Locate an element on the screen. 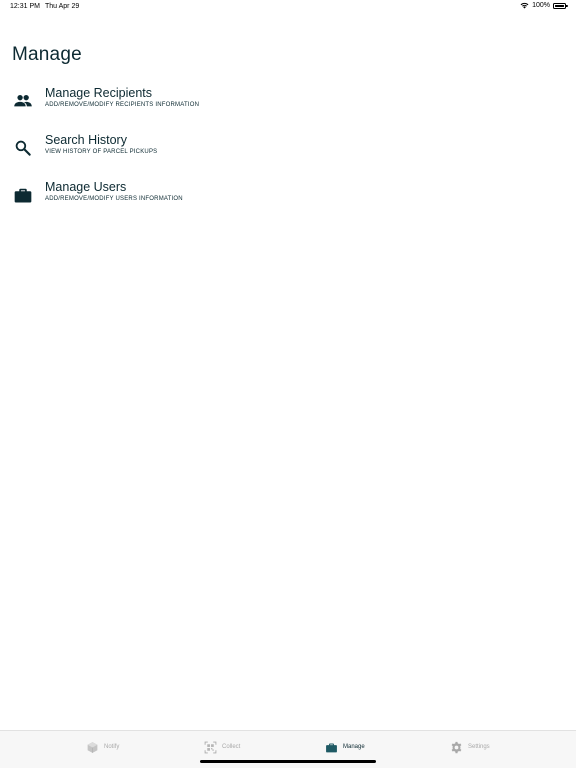 Image resolution: width=576 pixels, height=768 pixels. tab-settings: Settings is located at coordinates (470, 747).